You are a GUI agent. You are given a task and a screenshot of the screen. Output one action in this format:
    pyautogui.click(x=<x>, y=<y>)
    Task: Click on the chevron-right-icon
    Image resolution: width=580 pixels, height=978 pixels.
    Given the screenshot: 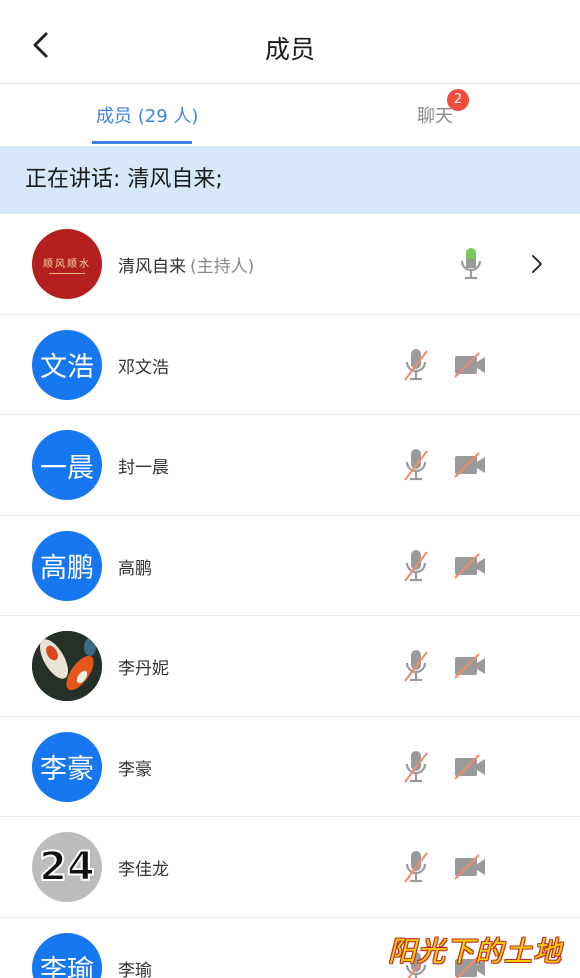 What is the action you would take?
    pyautogui.click(x=537, y=264)
    